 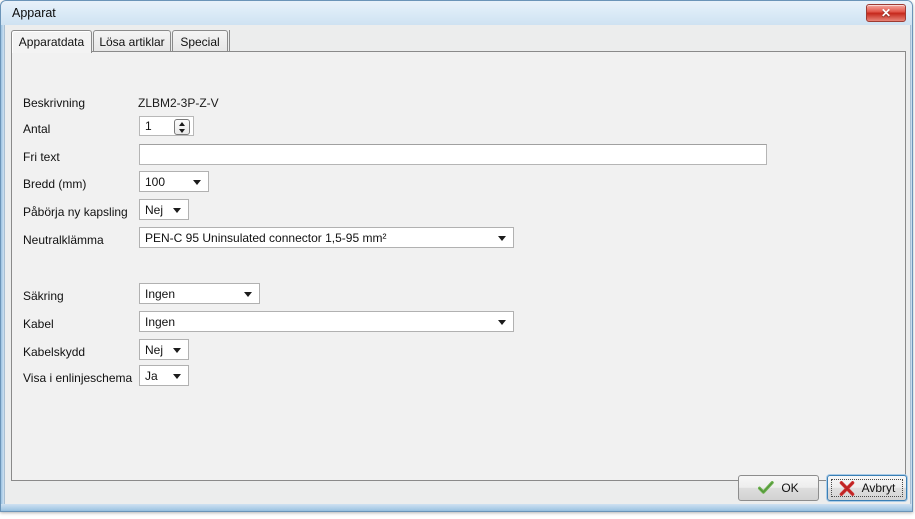 I want to click on tab-special: Special, so click(x=200, y=41).